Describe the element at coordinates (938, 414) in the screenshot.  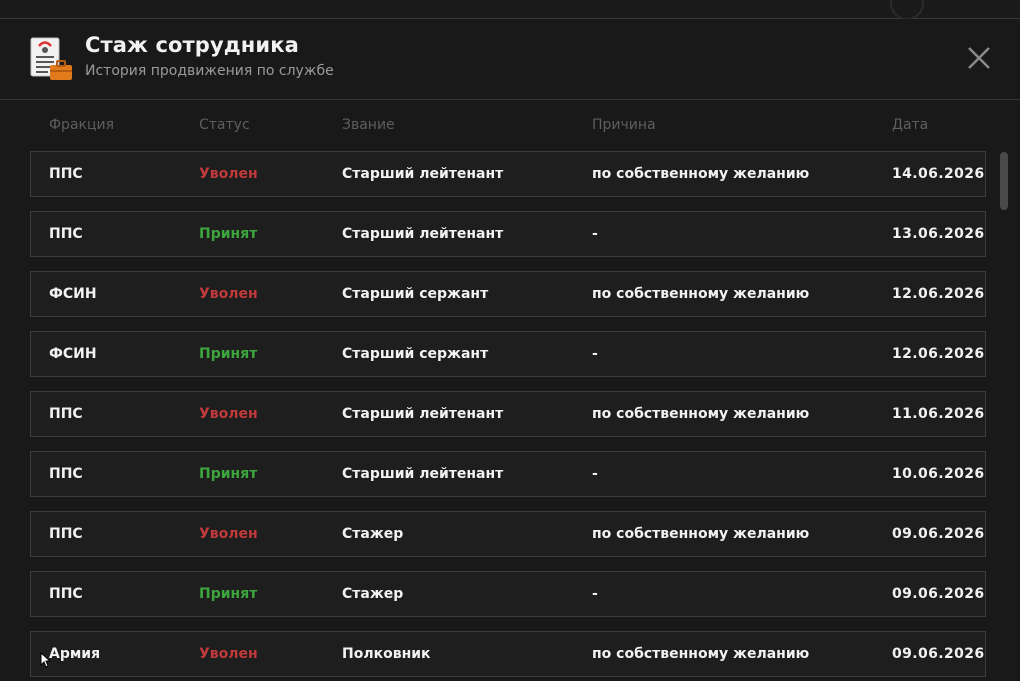
I see `row-date: 11.06.2026` at that location.